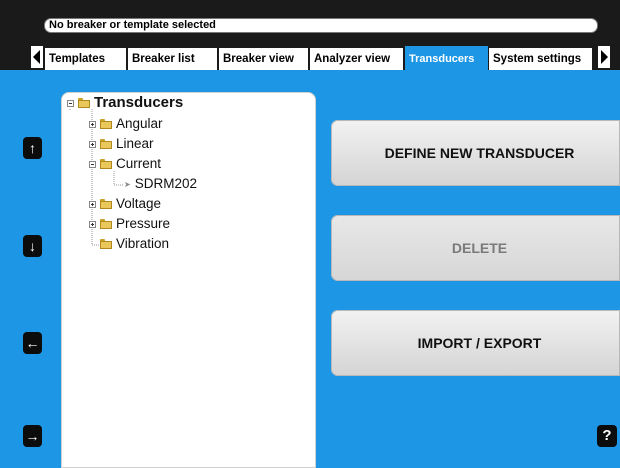 This screenshot has width=620, height=468. What do you see at coordinates (475, 343) in the screenshot?
I see `import-export-button: IMPORT / EXPORT` at bounding box center [475, 343].